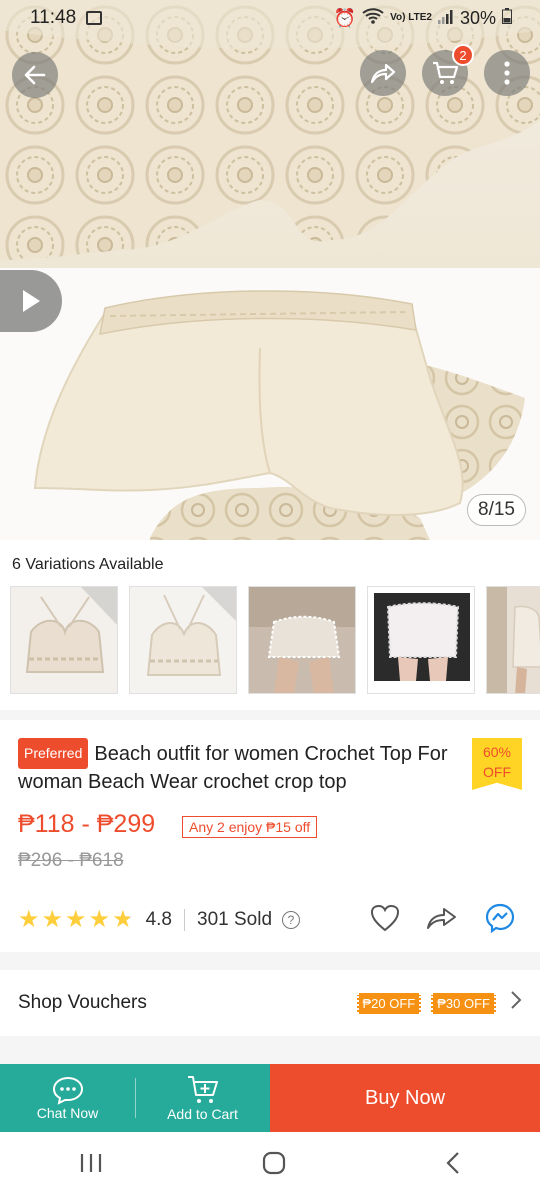 The image size is (540, 1200). I want to click on rating-divider, so click(184, 920).